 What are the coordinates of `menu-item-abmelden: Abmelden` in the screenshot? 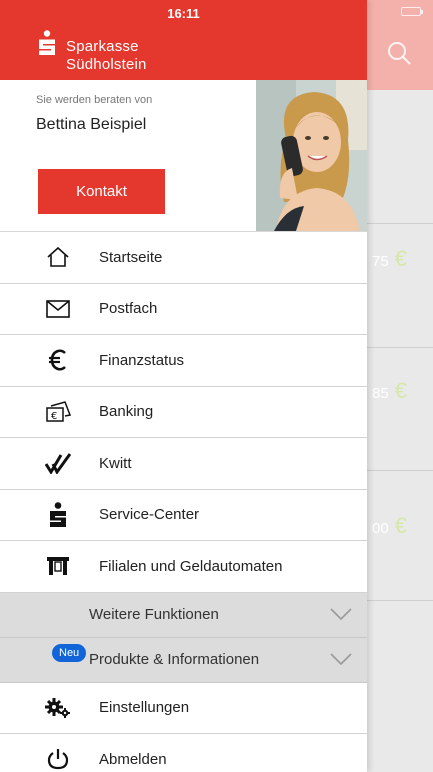 It's located at (183, 753).